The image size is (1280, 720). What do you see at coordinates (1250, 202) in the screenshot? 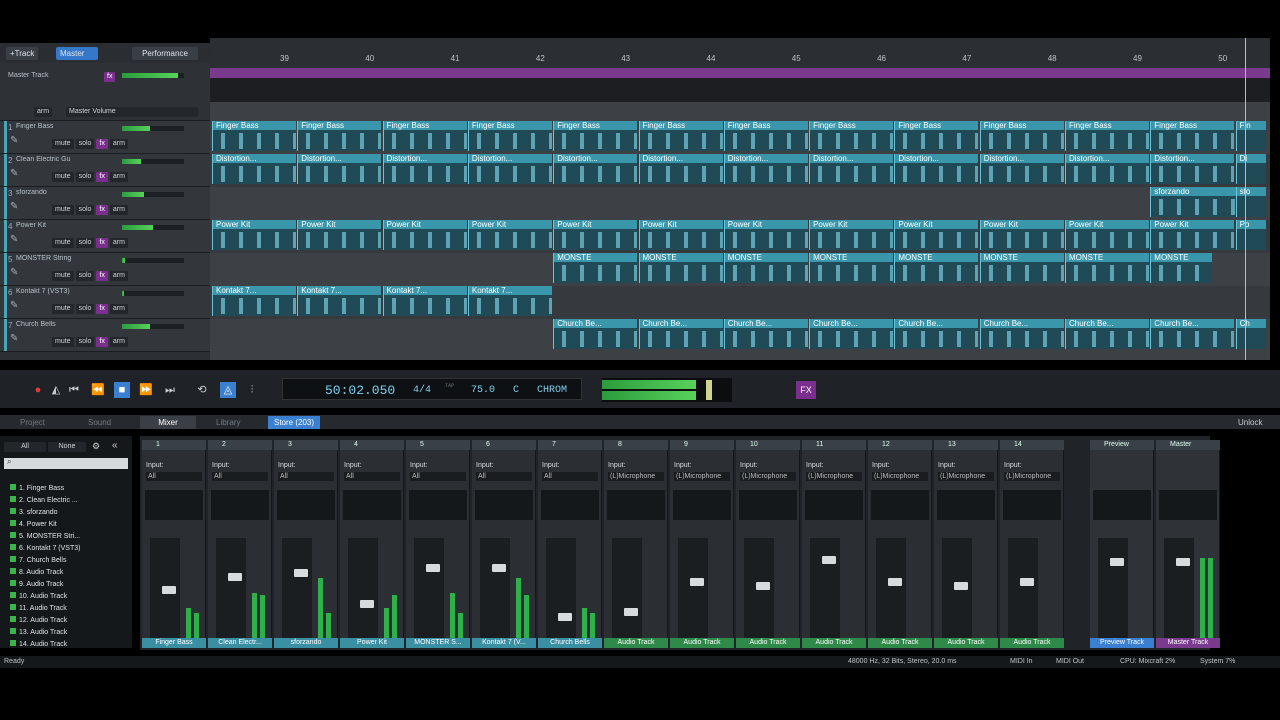
I see `clip: sfo` at bounding box center [1250, 202].